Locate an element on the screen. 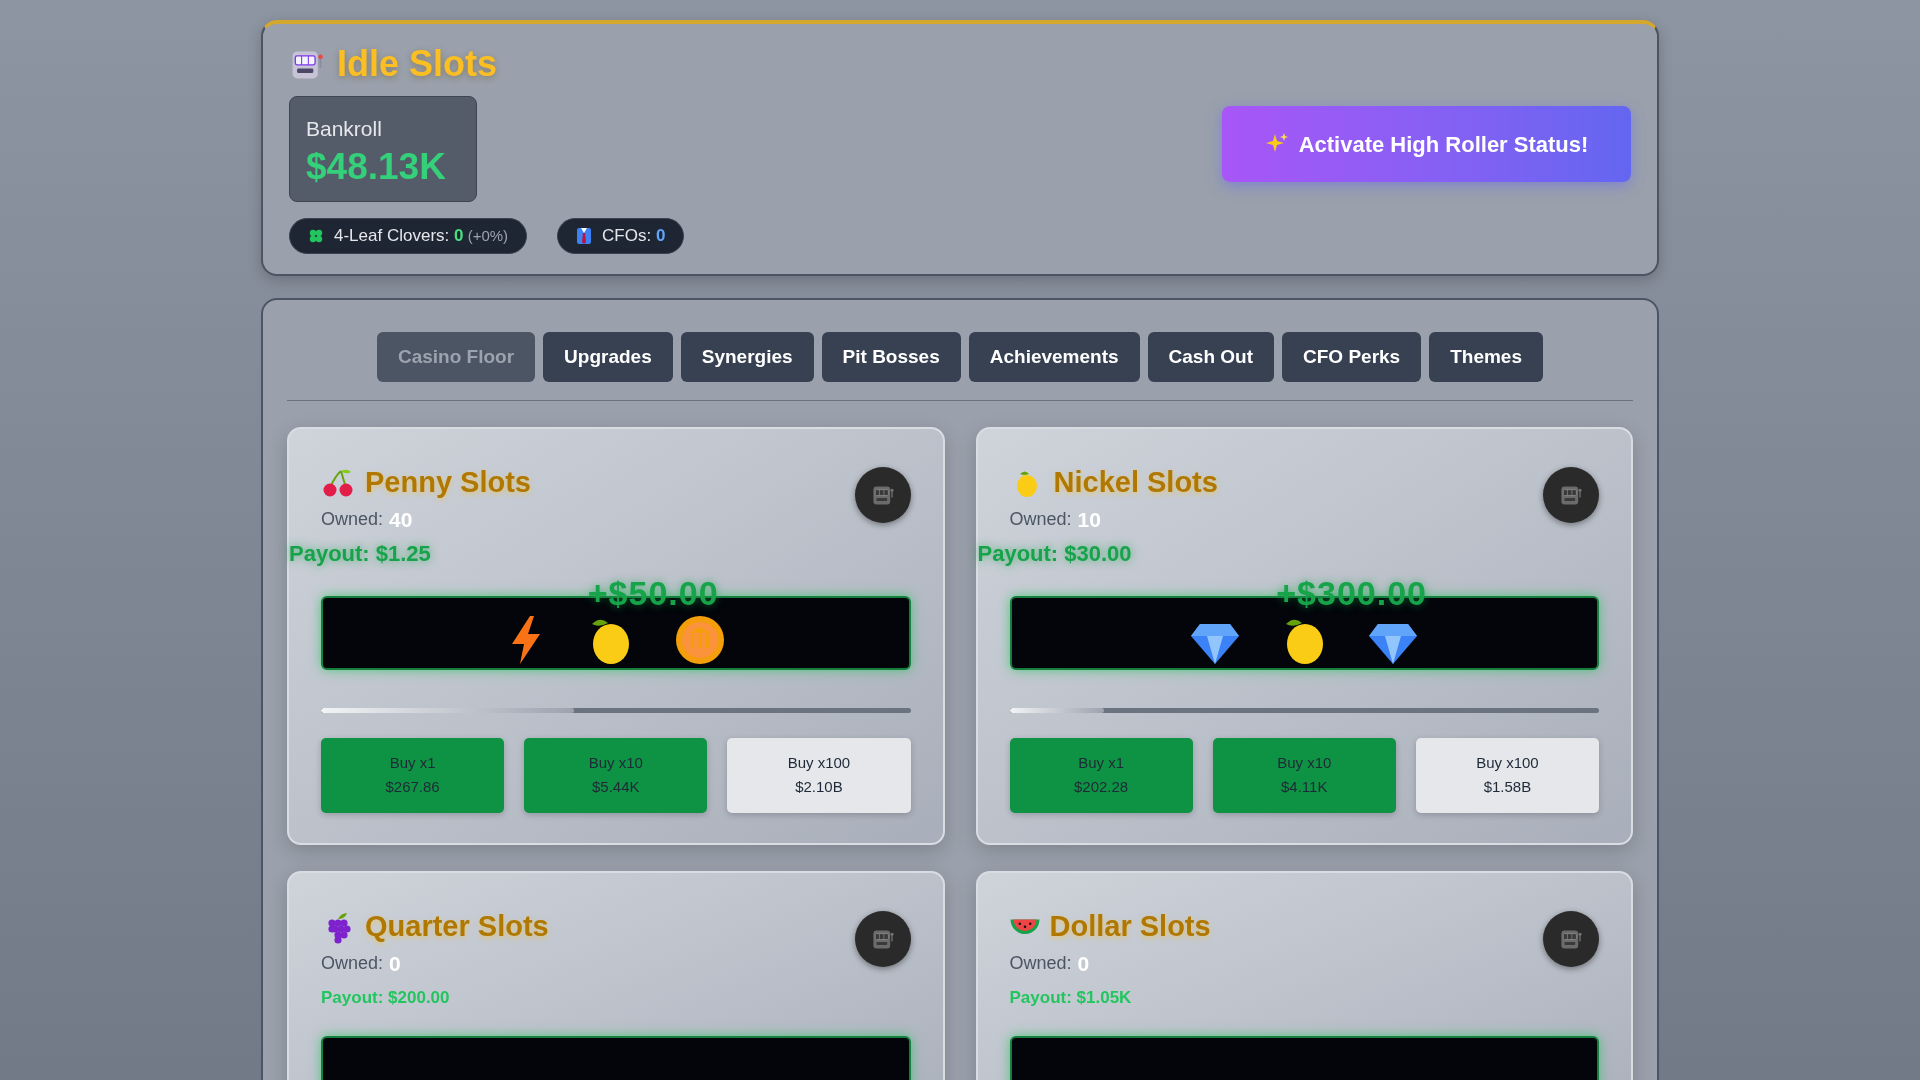  nav-tab: Pit Bosses is located at coordinates (891, 356).